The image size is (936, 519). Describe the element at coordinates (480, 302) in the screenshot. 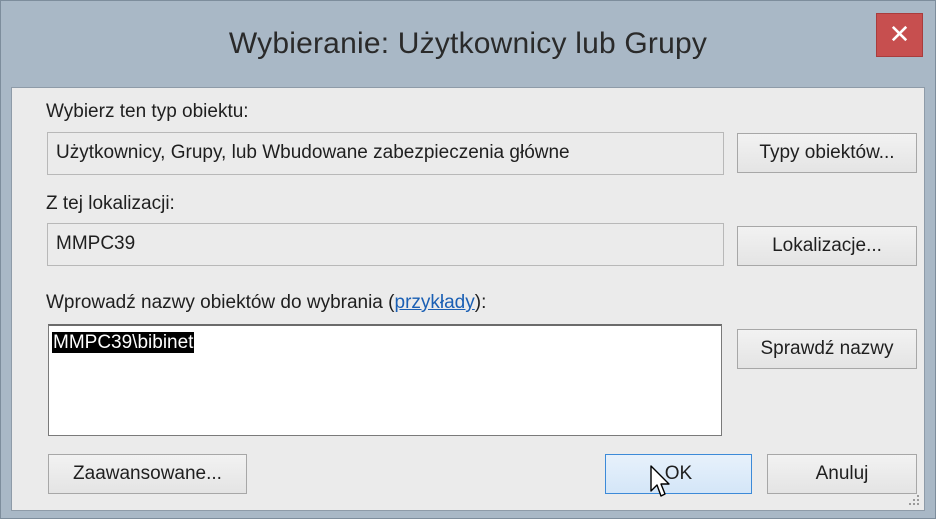

I see `names-label-suffix: ):` at that location.